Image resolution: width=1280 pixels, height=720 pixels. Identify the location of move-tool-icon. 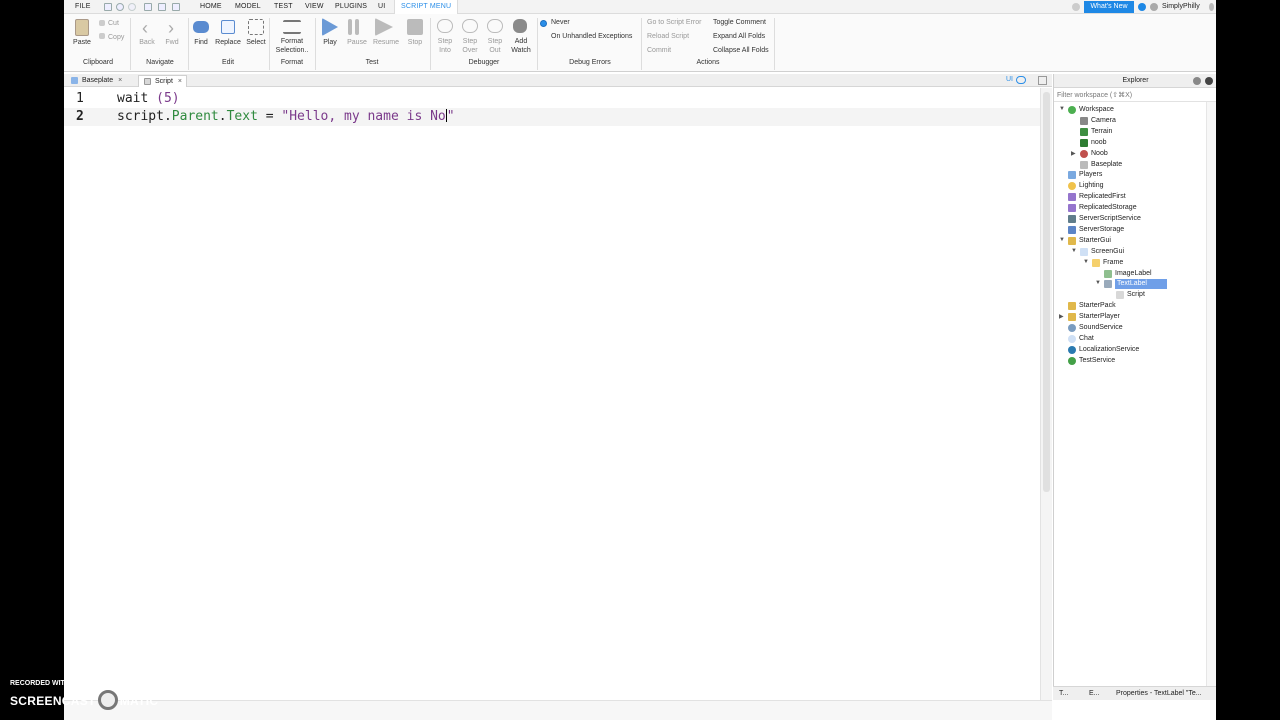
(162, 7).